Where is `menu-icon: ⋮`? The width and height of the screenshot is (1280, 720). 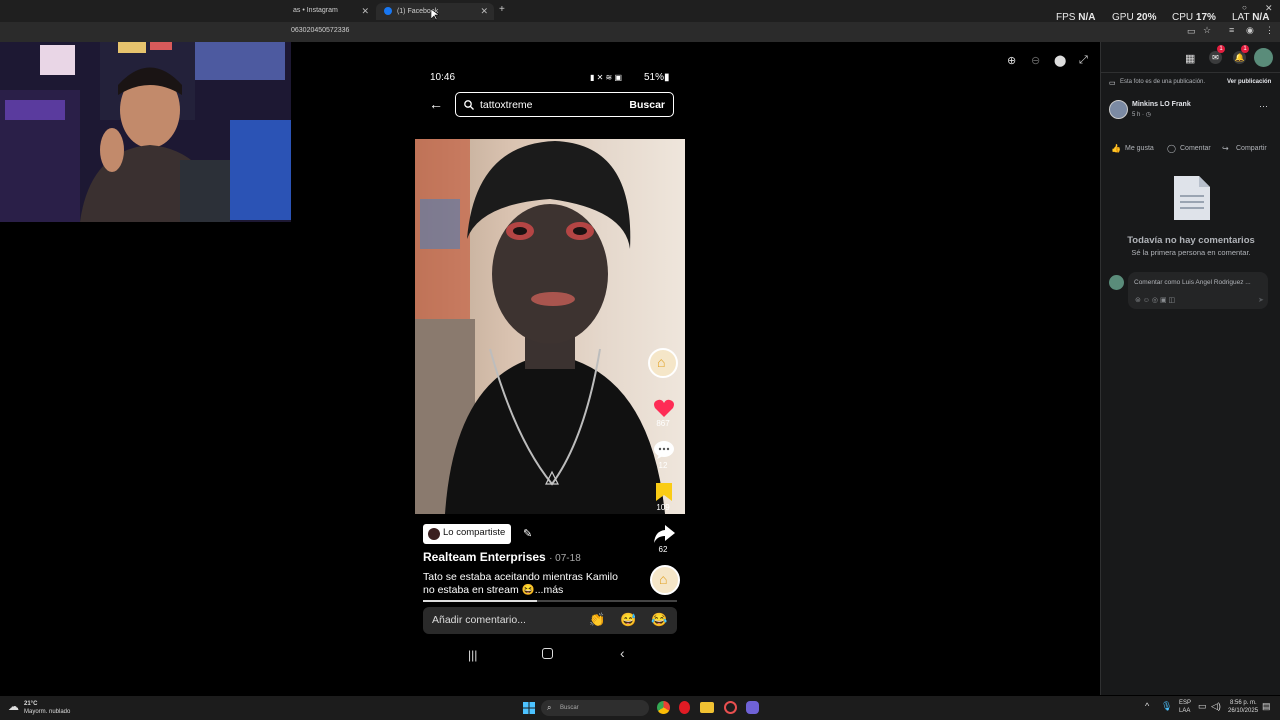
menu-icon: ⋮ is located at coordinates (1269, 30).